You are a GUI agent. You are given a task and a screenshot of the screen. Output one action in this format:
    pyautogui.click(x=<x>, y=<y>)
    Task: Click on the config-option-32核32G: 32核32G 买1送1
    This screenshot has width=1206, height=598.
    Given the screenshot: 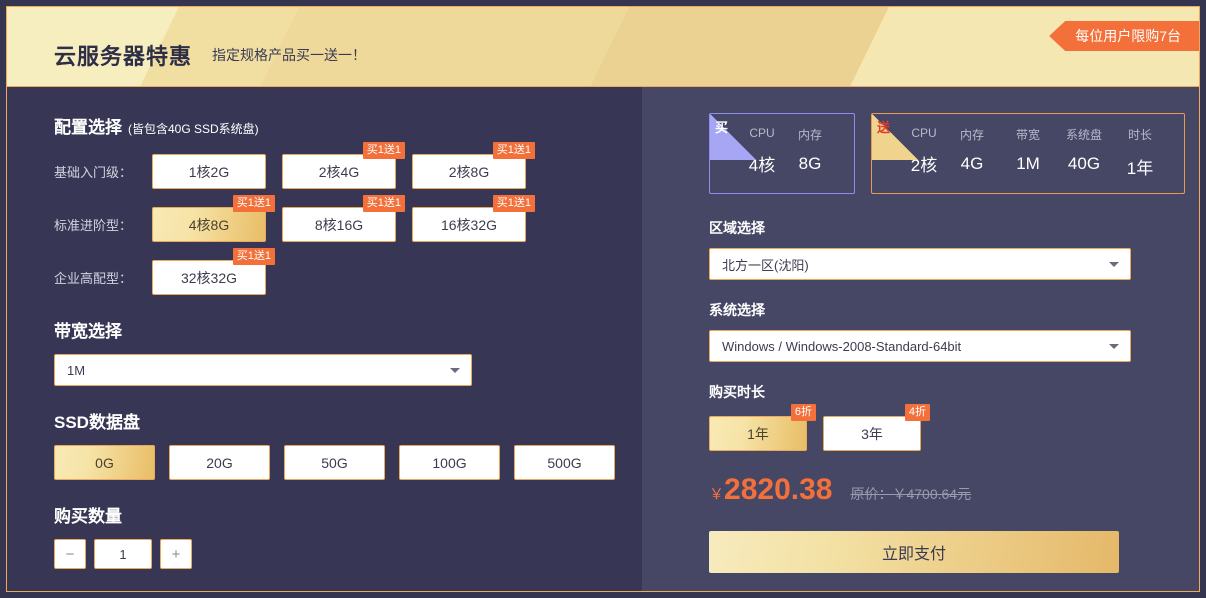 What is the action you would take?
    pyautogui.click(x=213, y=271)
    